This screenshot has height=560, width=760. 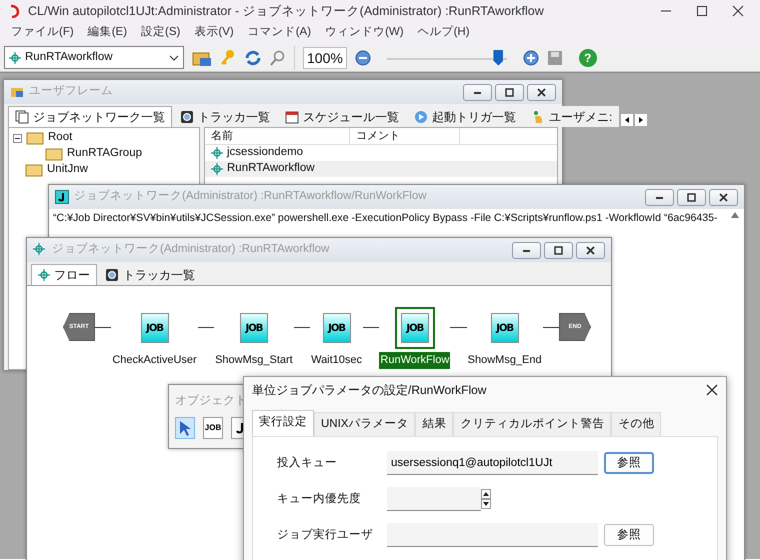 What do you see at coordinates (362, 58) in the screenshot?
I see `zoom-out-icon` at bounding box center [362, 58].